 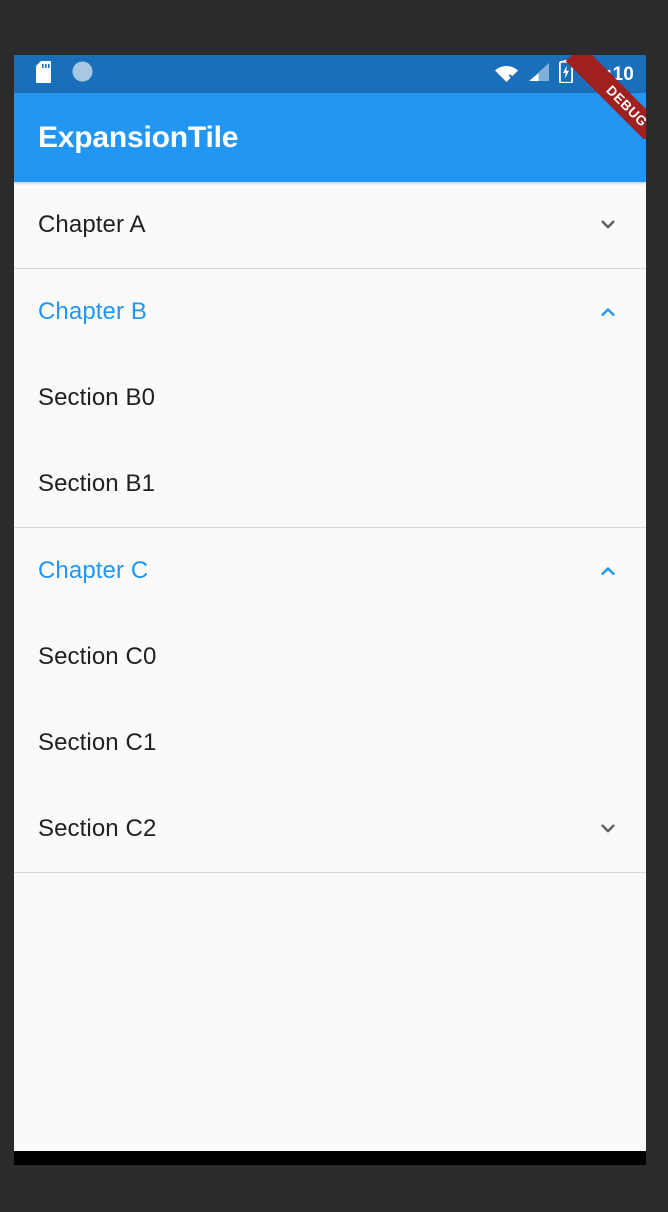 I want to click on expansion-tile-header-chapter-b: Chapter B, so click(x=330, y=312).